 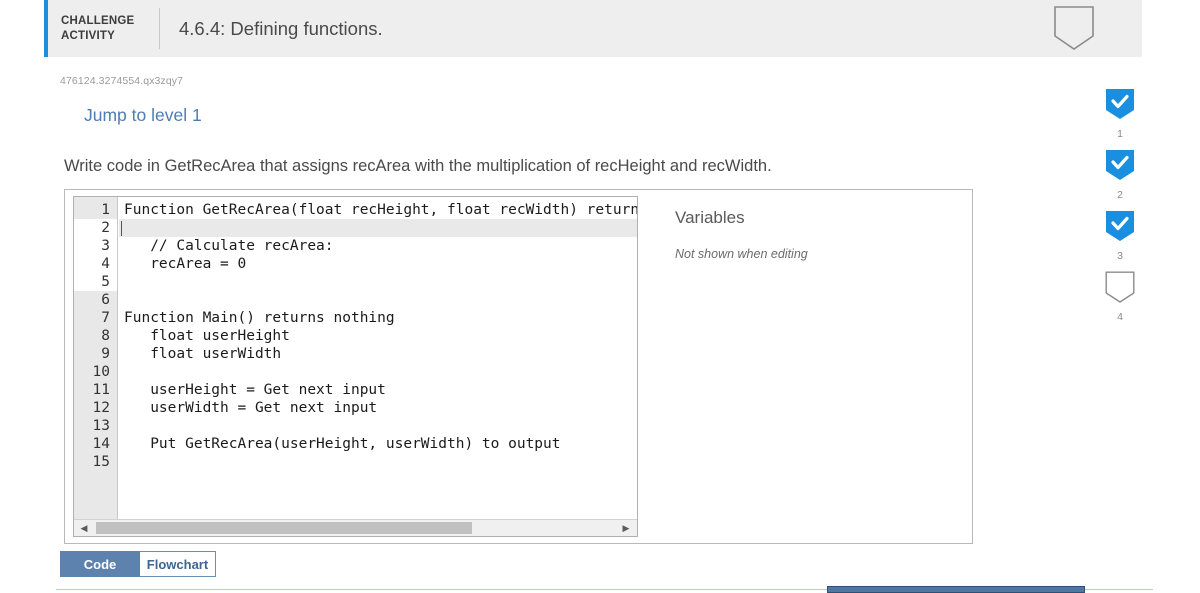 What do you see at coordinates (121, 228) in the screenshot?
I see `text-cursor` at bounding box center [121, 228].